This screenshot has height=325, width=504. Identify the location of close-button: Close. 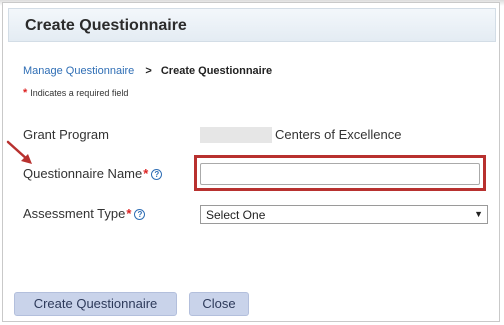
(219, 304).